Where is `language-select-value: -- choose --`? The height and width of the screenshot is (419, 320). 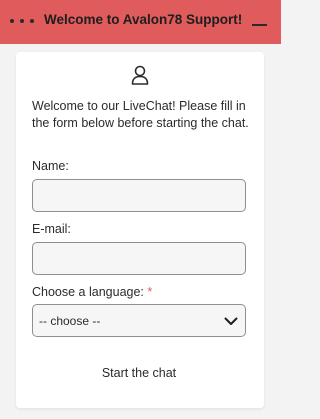
language-select-value: -- choose -- is located at coordinates (70, 320).